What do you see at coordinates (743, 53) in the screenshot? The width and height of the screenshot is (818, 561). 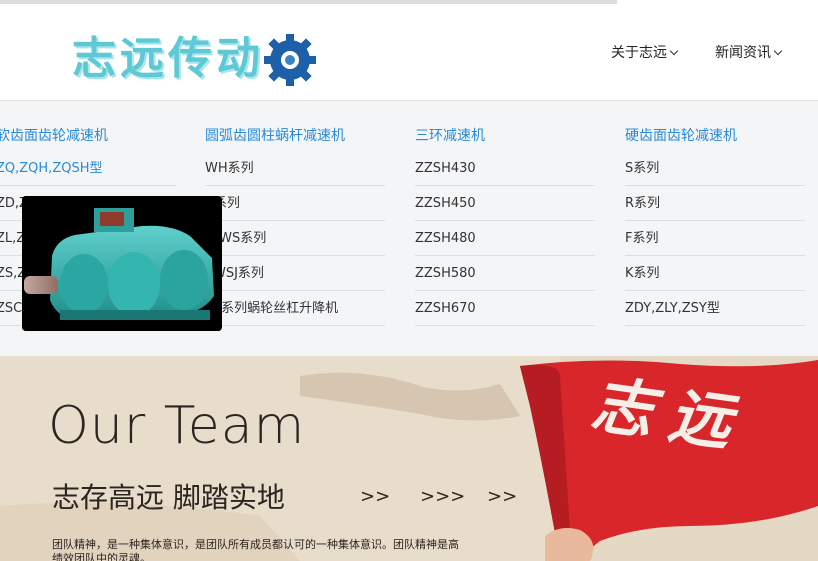 I see `nav-news-label: 新闻资讯` at bounding box center [743, 53].